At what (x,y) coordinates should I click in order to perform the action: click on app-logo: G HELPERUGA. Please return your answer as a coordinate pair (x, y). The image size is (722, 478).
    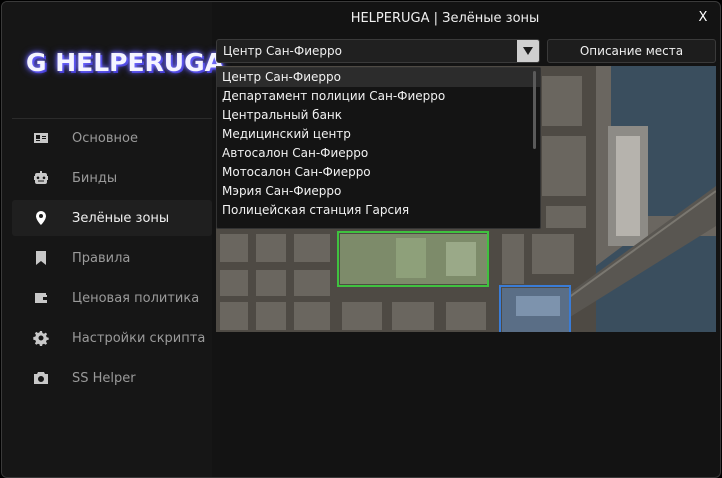
    Looking at the image, I should click on (125, 62).